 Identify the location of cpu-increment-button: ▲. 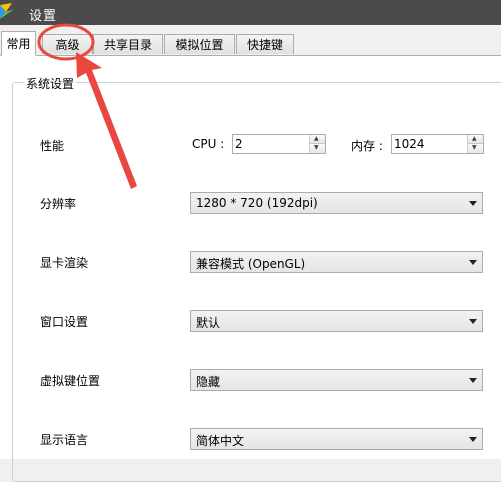
(317, 139).